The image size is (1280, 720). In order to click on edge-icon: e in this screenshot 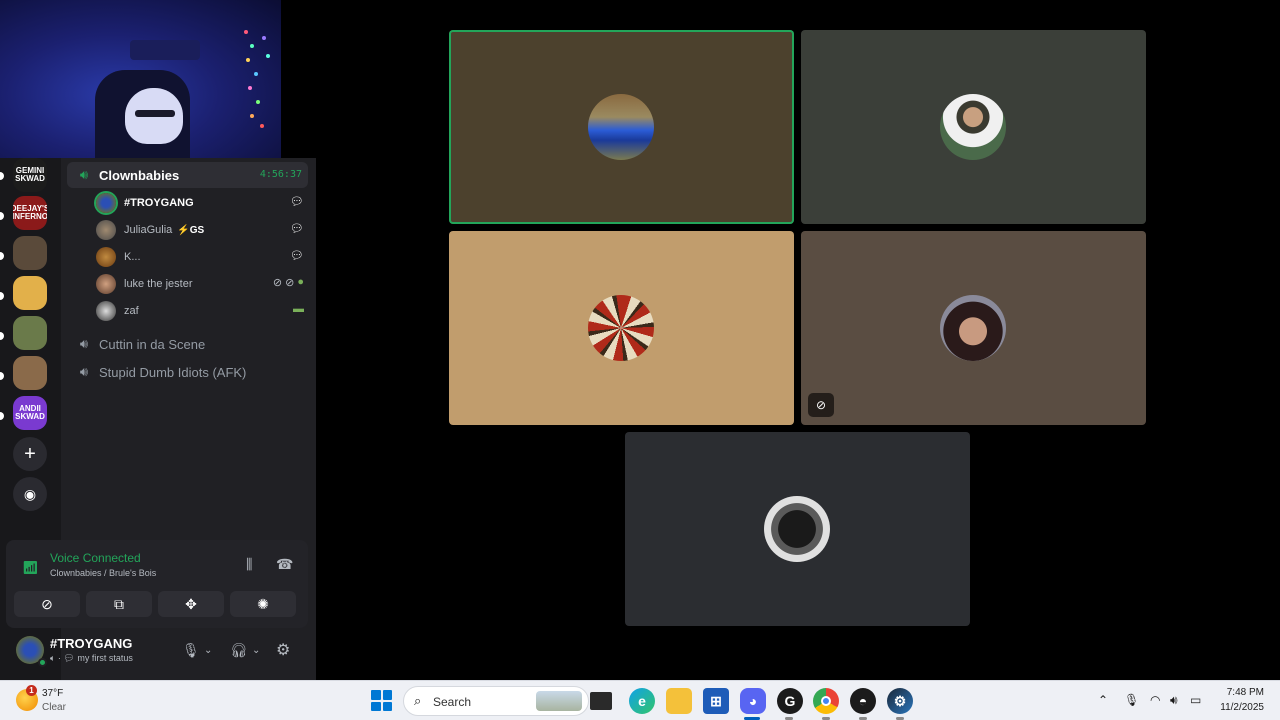, I will do `click(642, 701)`.